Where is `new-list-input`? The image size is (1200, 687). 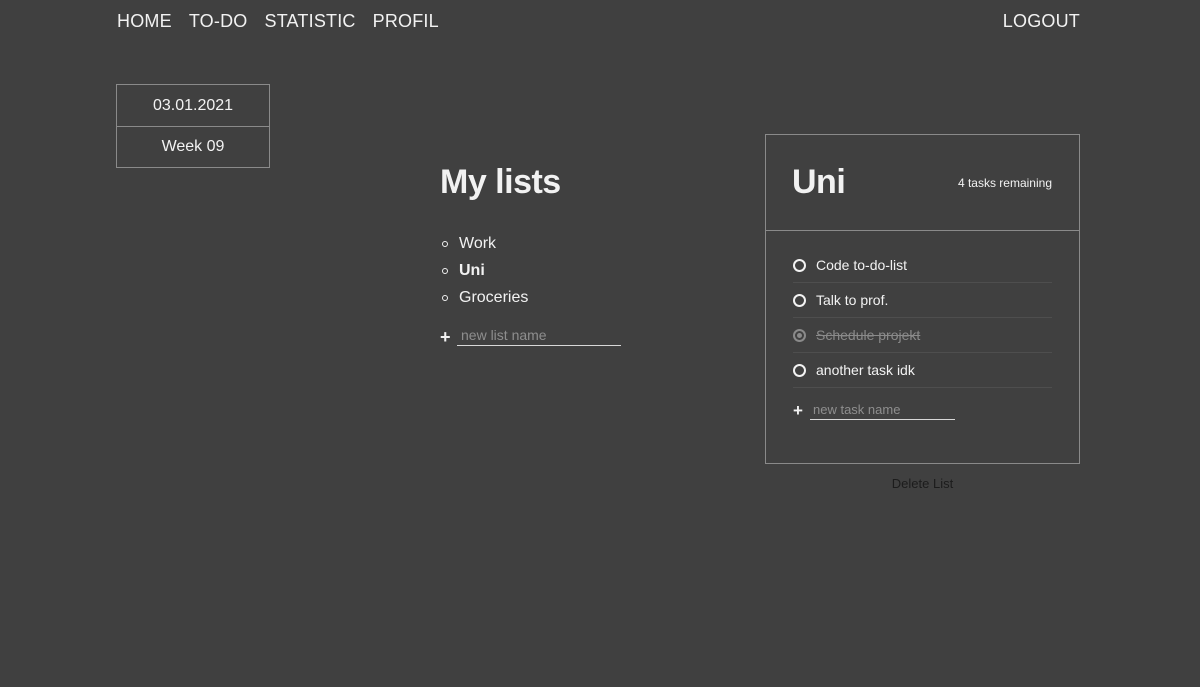
new-list-input is located at coordinates (539, 335).